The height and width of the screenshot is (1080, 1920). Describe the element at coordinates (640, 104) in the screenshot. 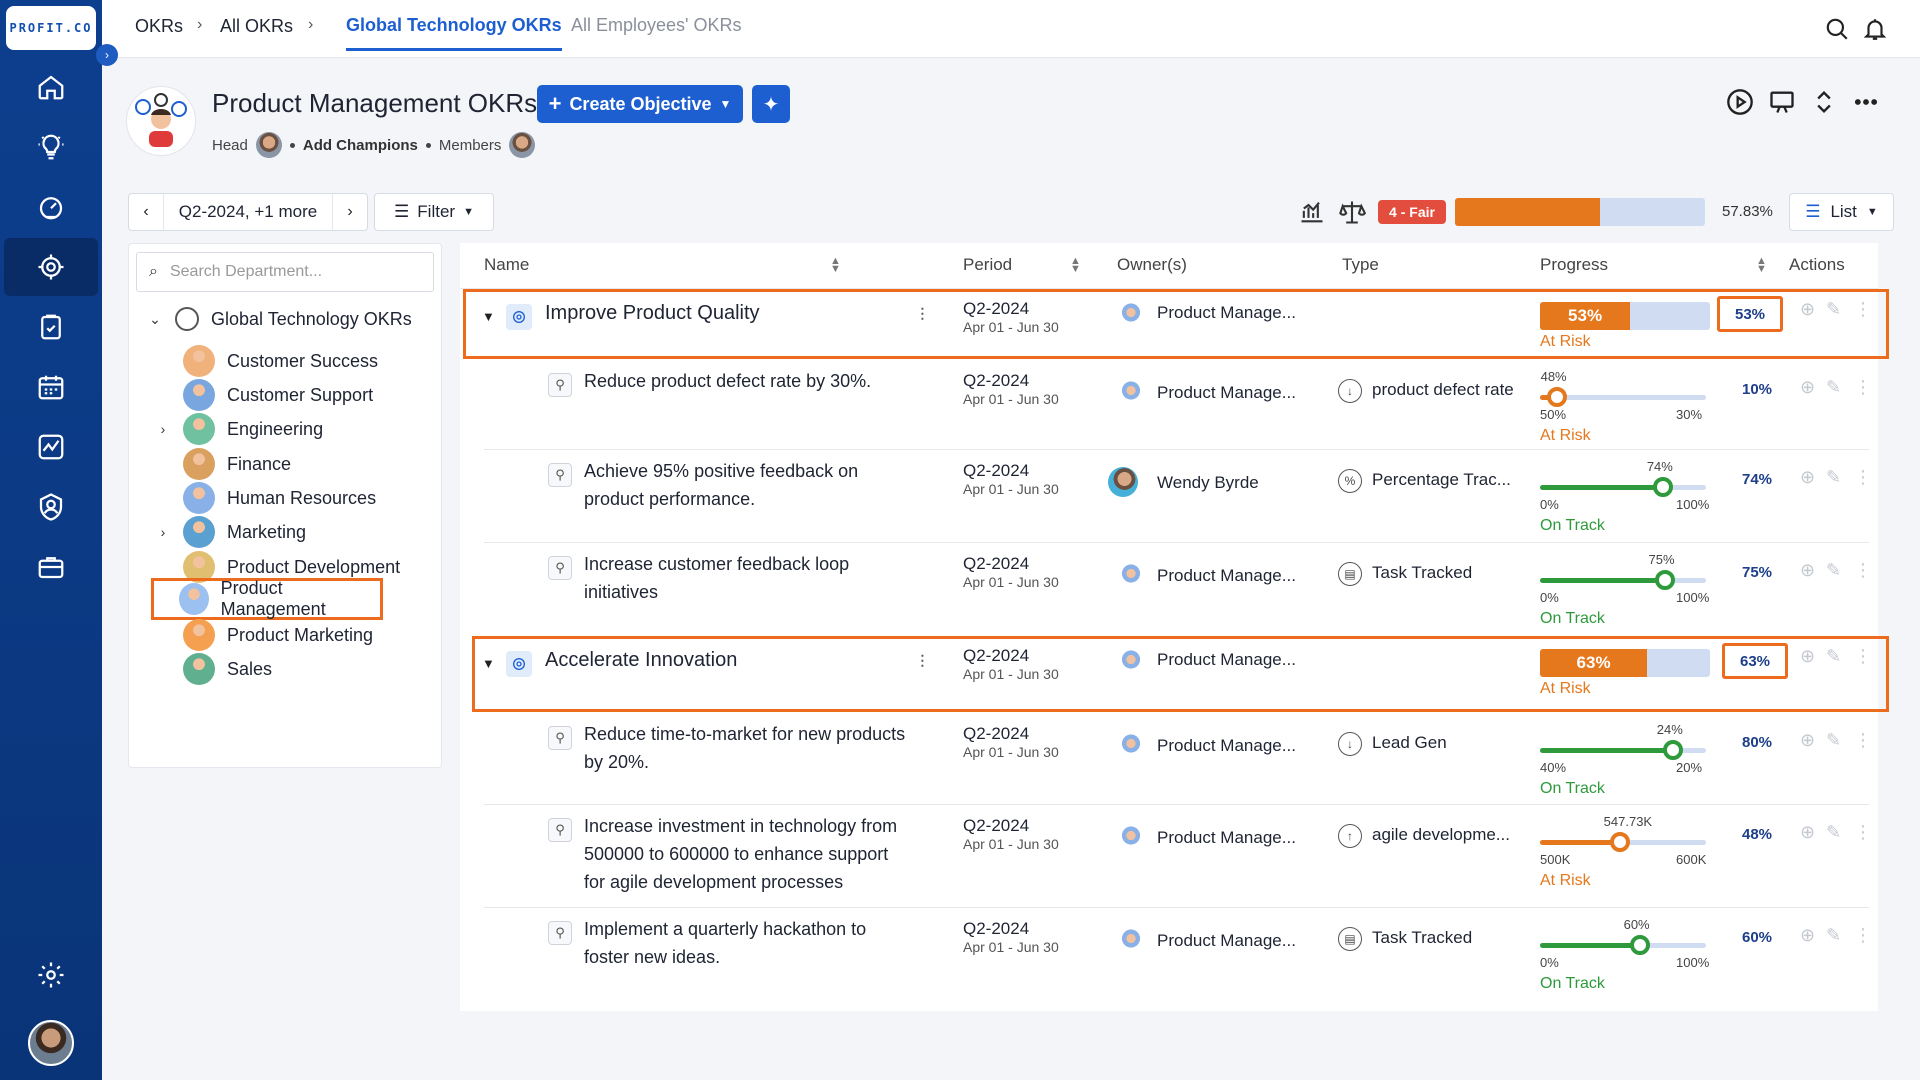

I see `create-objective-button: + Create Objective ▼` at that location.